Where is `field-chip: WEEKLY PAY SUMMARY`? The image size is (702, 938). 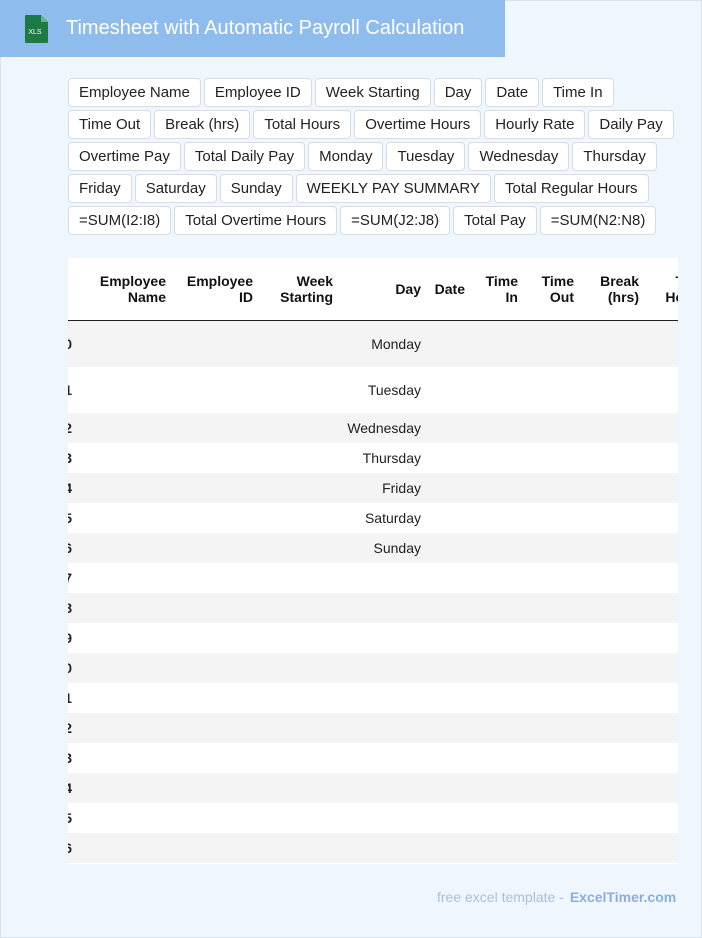 field-chip: WEEKLY PAY SUMMARY is located at coordinates (393, 188).